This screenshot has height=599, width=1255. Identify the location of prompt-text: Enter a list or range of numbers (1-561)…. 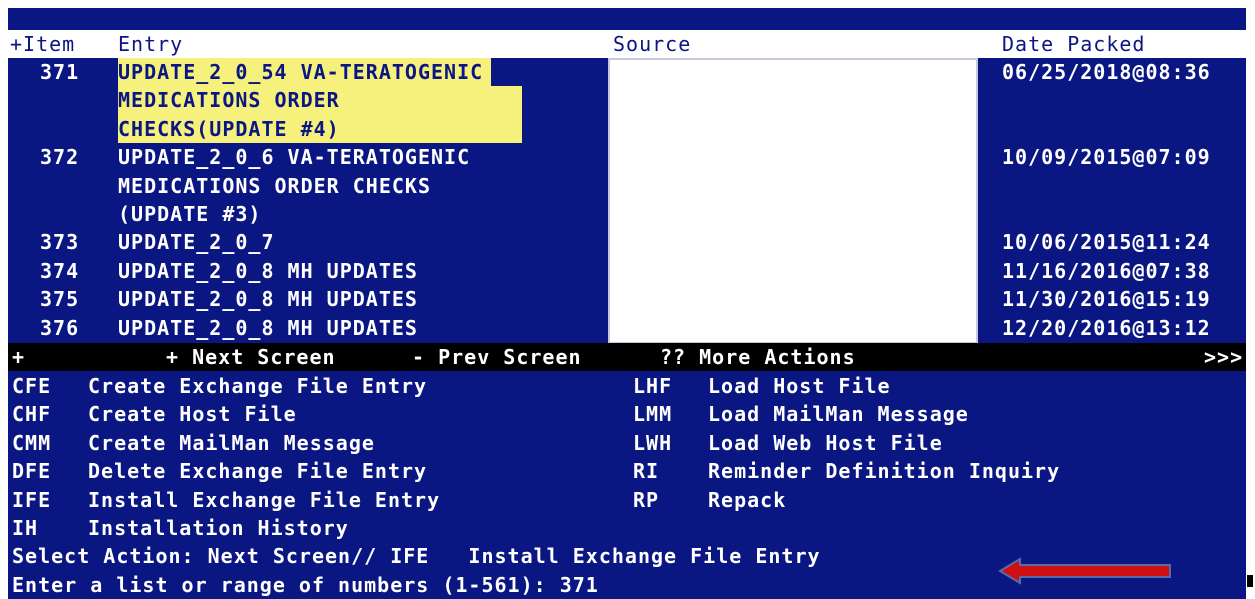
(305, 584).